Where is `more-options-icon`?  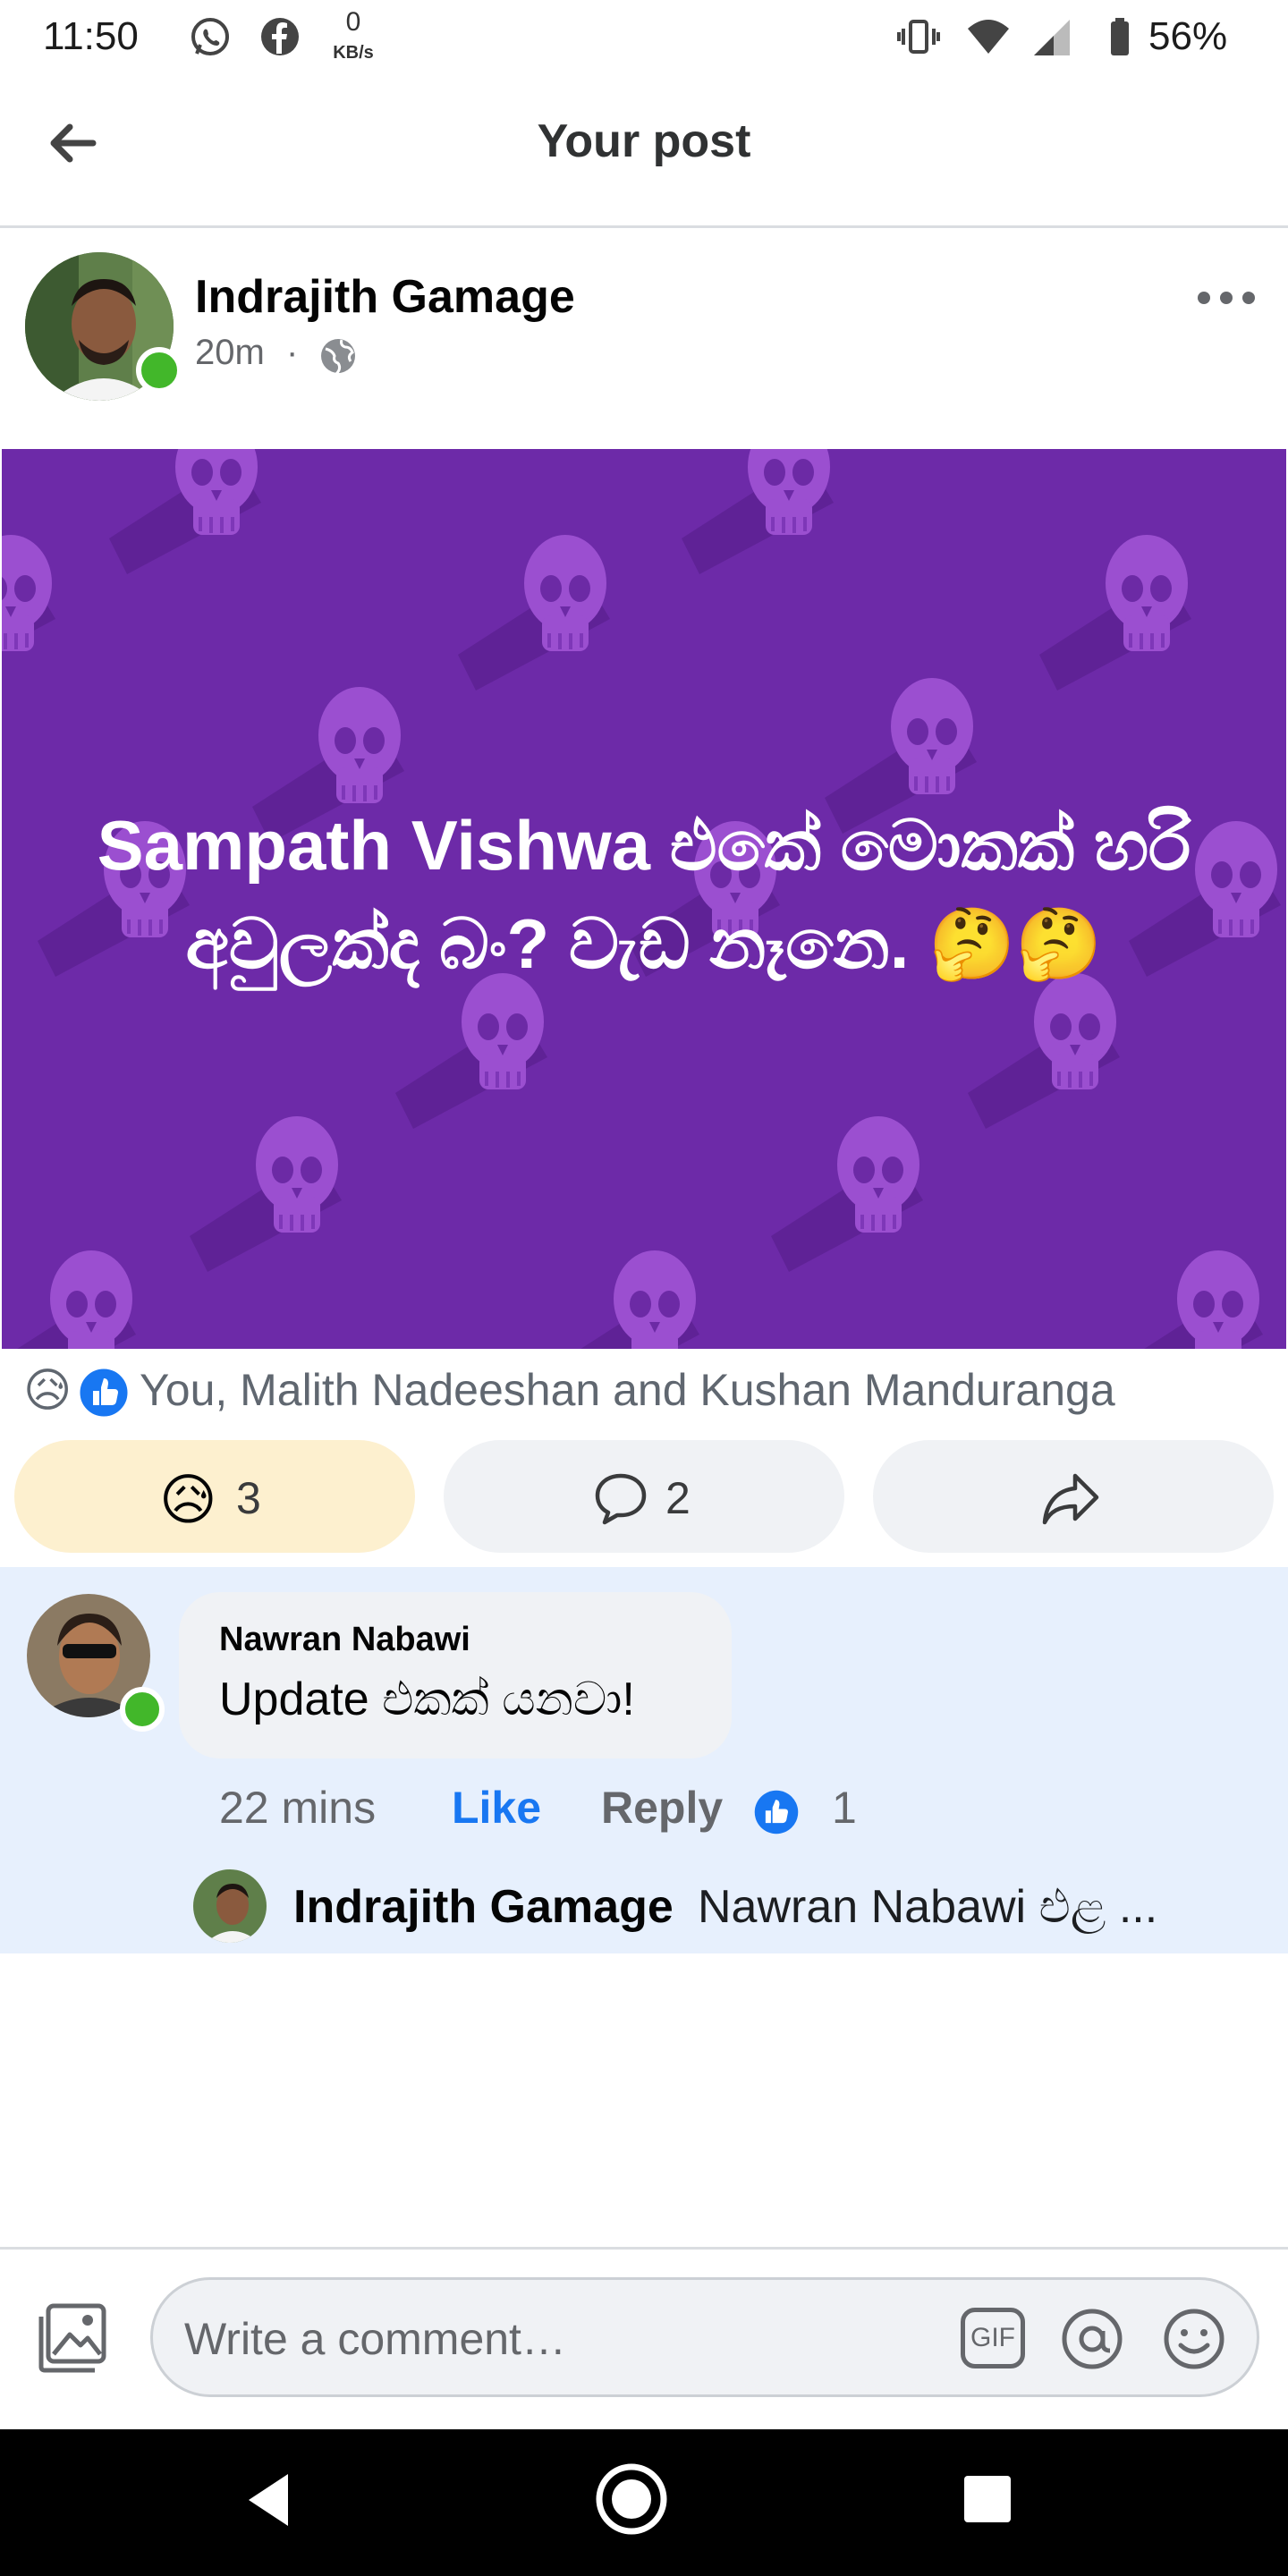
more-options-icon is located at coordinates (1226, 297).